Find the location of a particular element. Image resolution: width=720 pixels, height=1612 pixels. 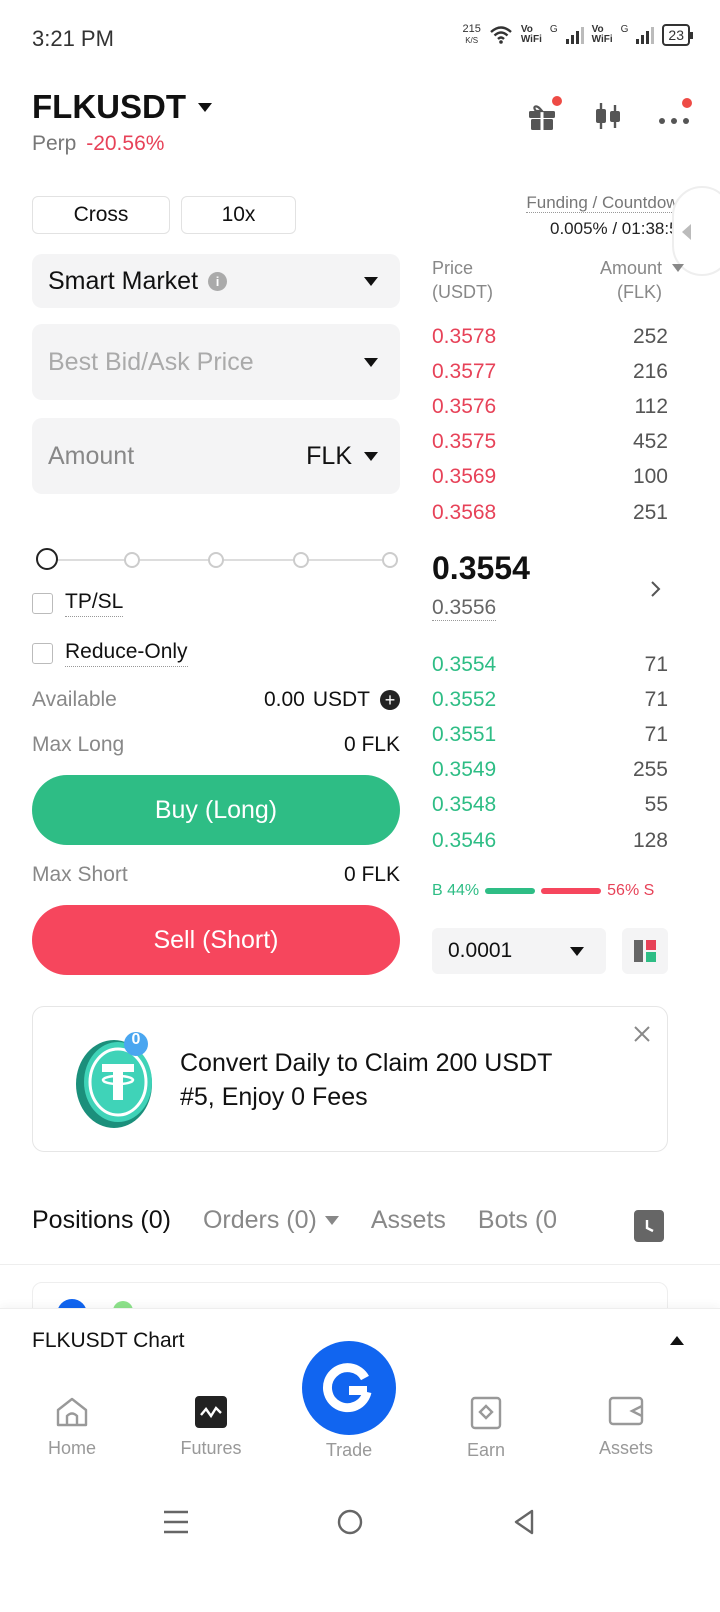

close-icon is located at coordinates (642, 1034).